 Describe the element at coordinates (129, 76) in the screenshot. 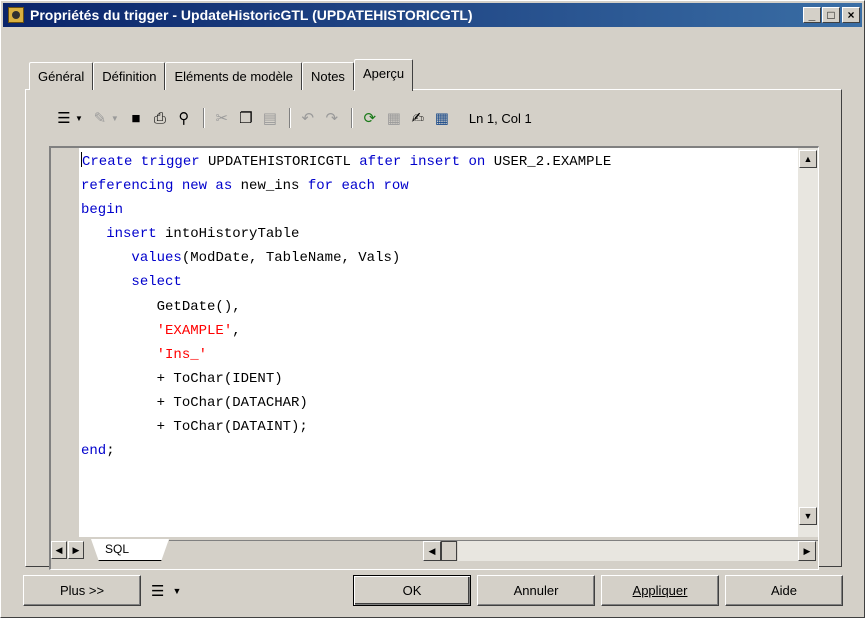

I see `tab-definition: Définition` at that location.